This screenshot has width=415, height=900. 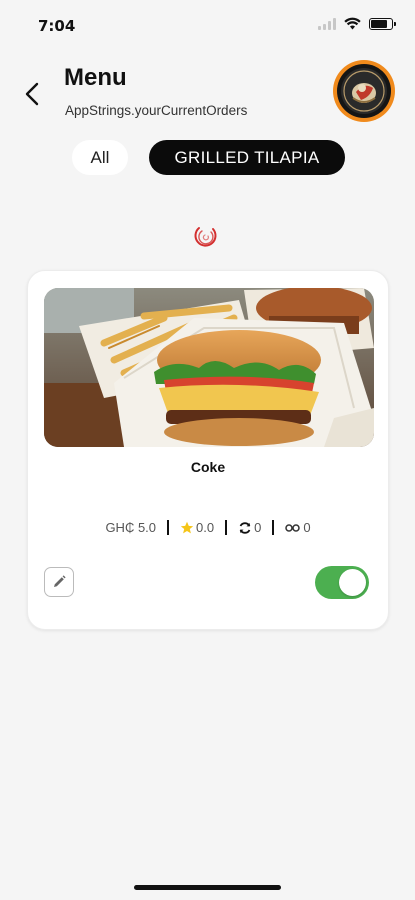 I want to click on star-icon, so click(x=187, y=527).